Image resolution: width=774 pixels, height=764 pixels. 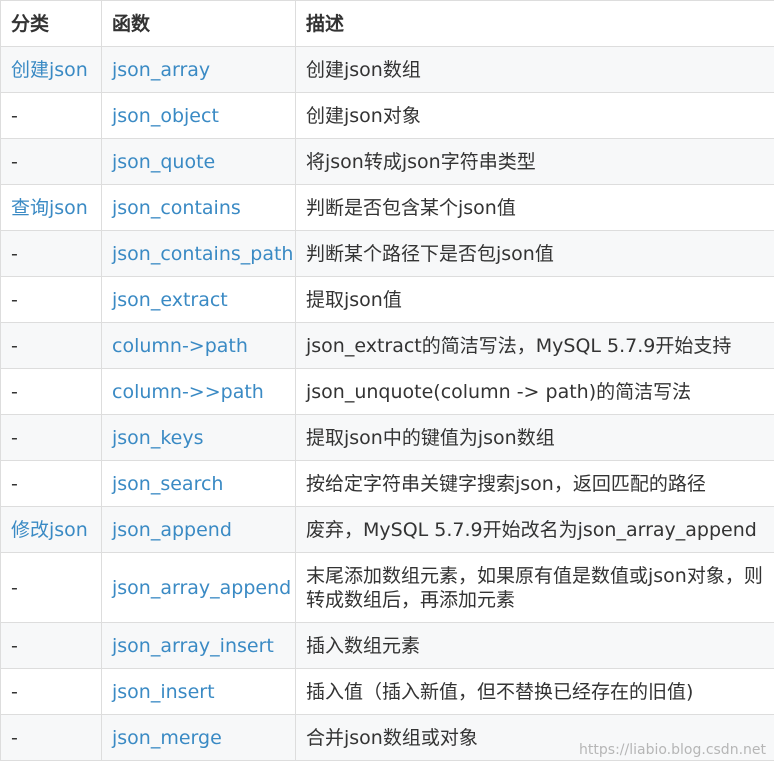 What do you see at coordinates (198, 437) in the screenshot?
I see `function-link: json_keys` at bounding box center [198, 437].